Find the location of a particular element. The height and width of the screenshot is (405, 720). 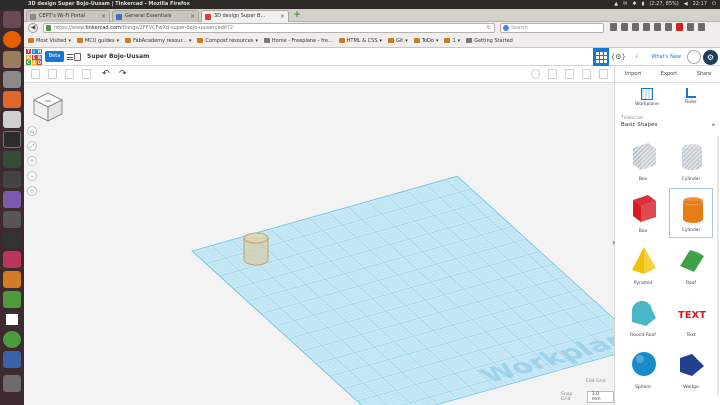

bookmark-item: MCU guides ▾ is located at coordinates (97, 41).